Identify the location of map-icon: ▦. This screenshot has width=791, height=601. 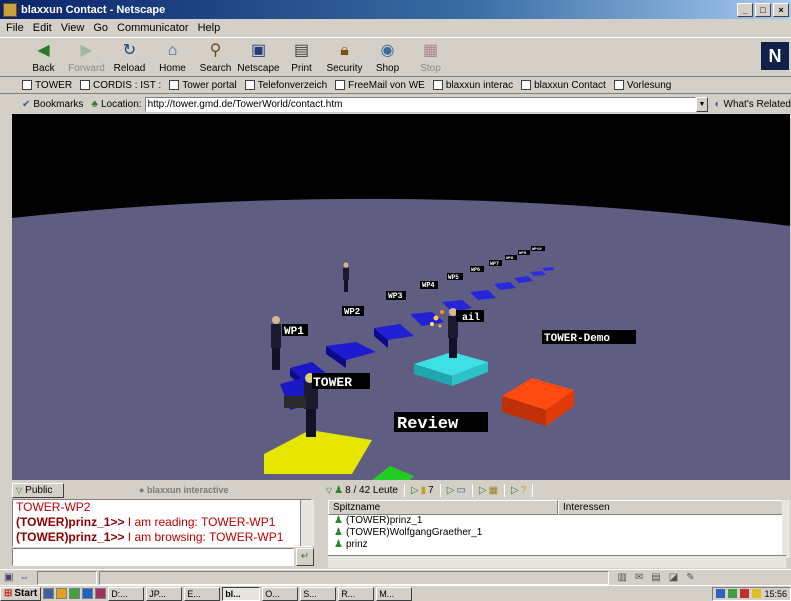
(493, 490).